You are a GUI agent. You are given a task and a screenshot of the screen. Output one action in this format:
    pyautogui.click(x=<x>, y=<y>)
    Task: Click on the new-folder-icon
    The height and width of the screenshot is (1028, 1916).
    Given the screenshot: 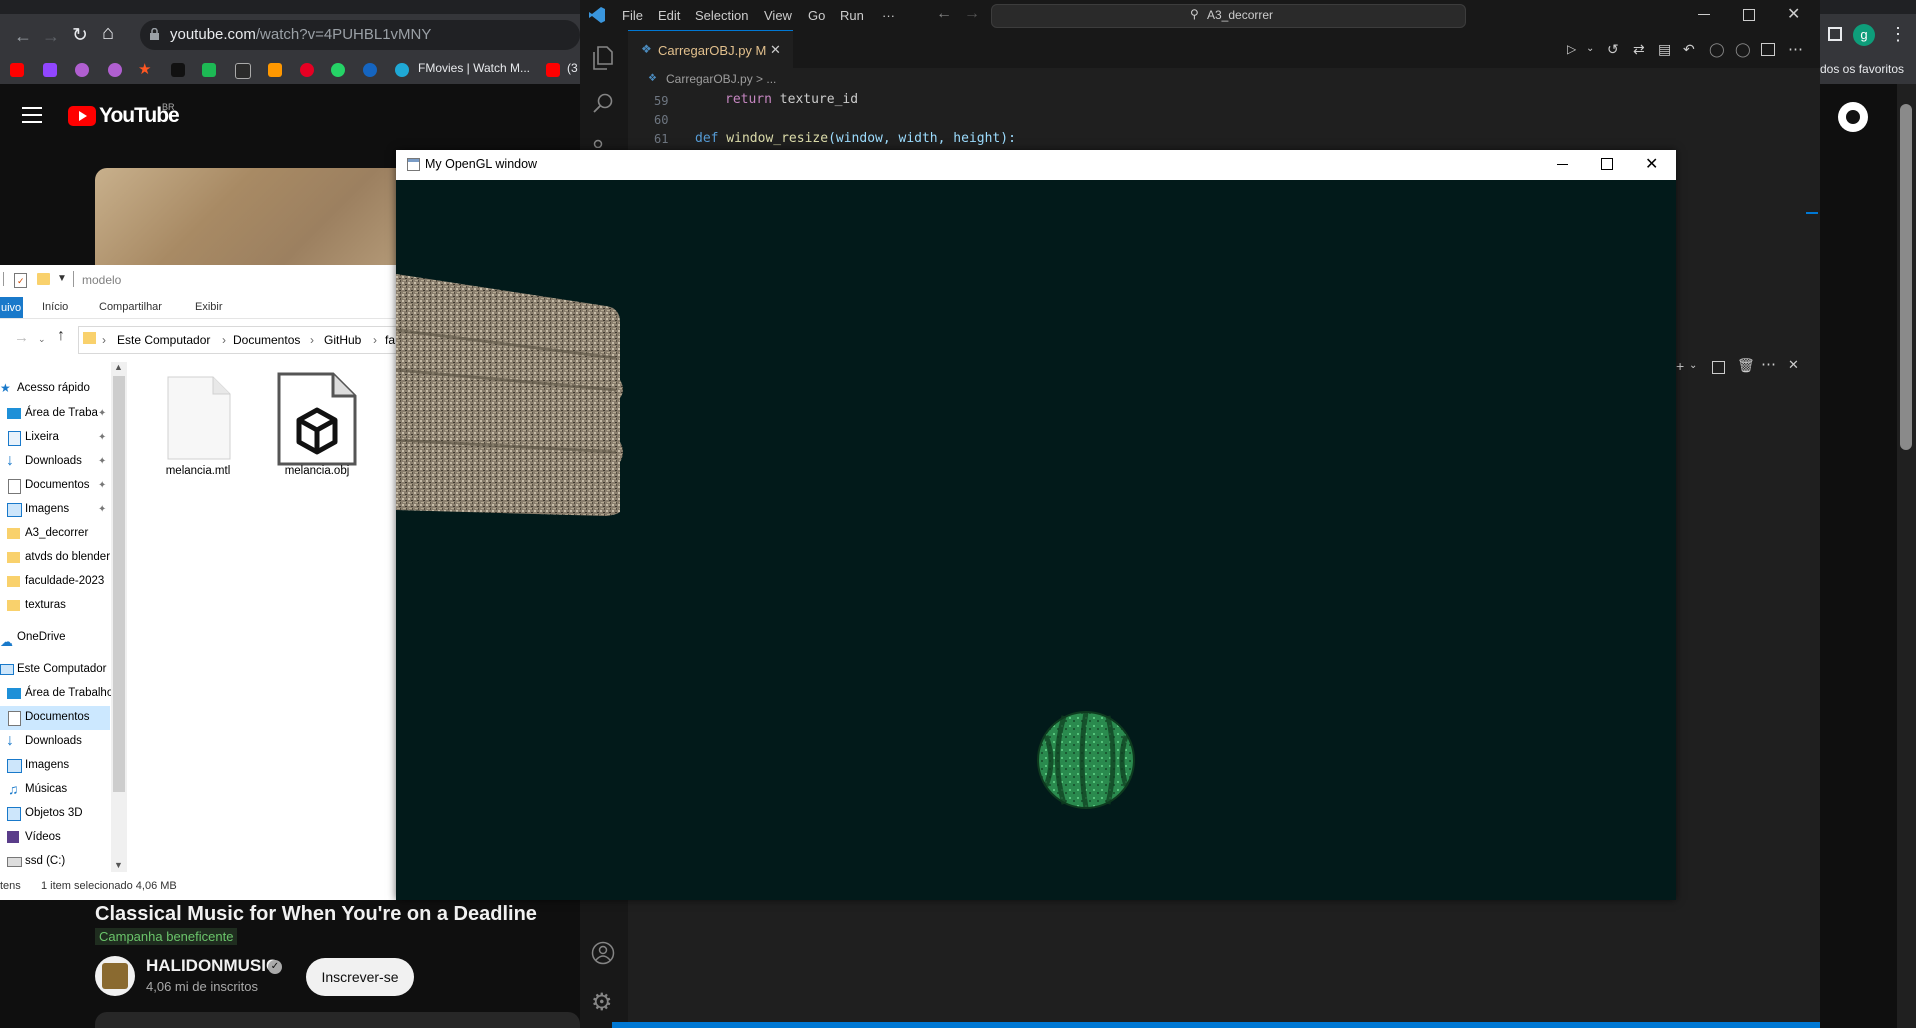 What is the action you would take?
    pyautogui.click(x=43, y=279)
    